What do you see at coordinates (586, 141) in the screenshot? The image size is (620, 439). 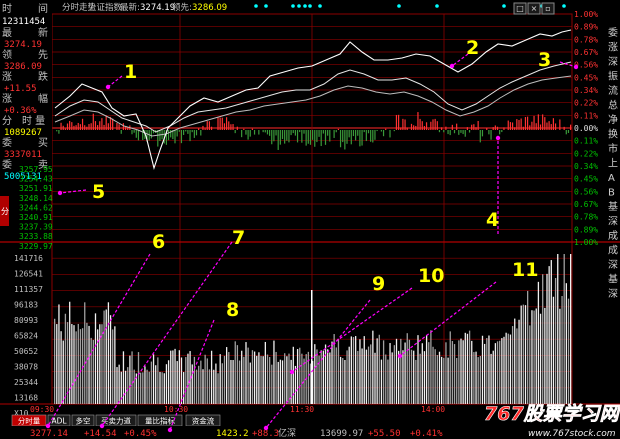 I see `percent-tick: 0.11%` at bounding box center [586, 141].